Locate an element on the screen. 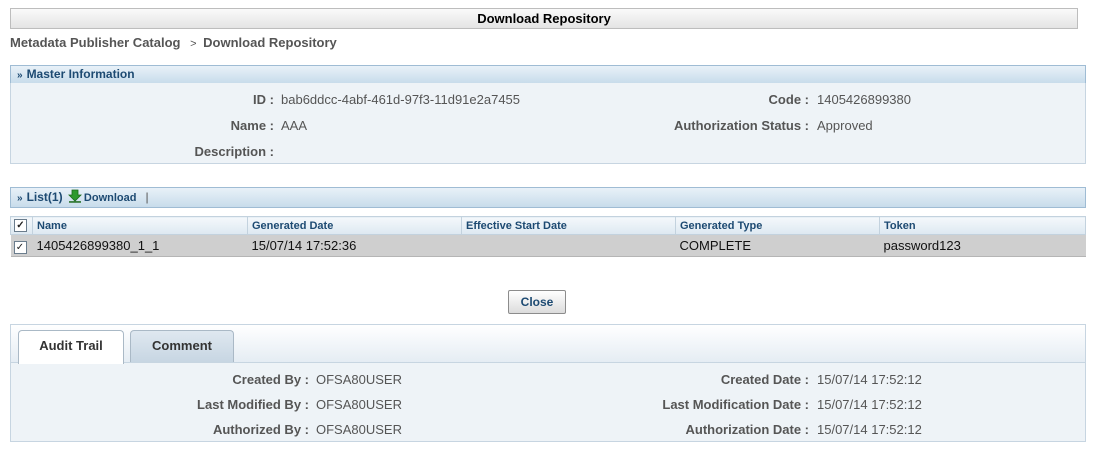 This screenshot has height=449, width=1095. id-label: ID : is located at coordinates (263, 99).